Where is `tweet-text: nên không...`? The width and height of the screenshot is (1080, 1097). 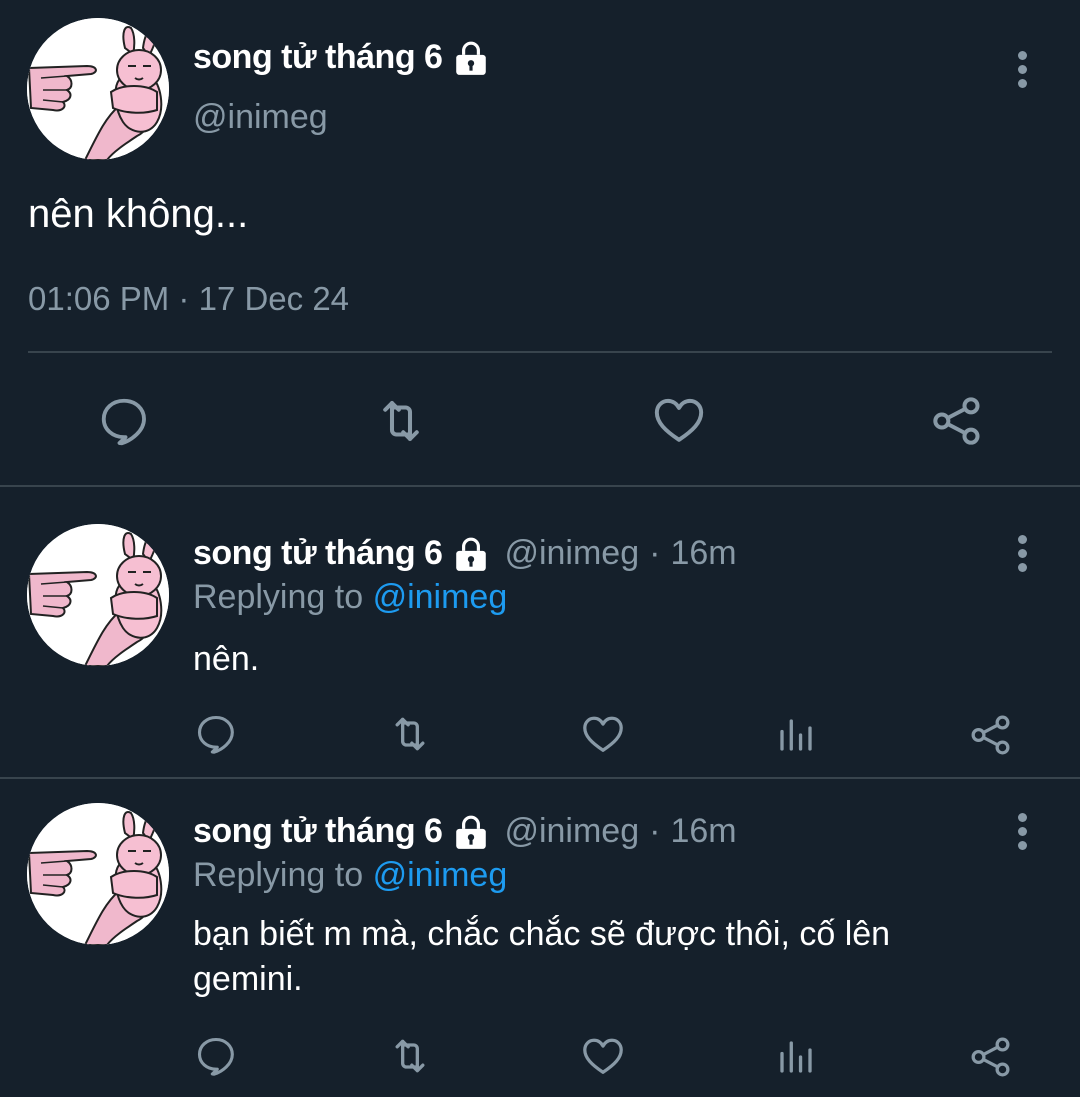
tweet-text: nên không... is located at coordinates (138, 214).